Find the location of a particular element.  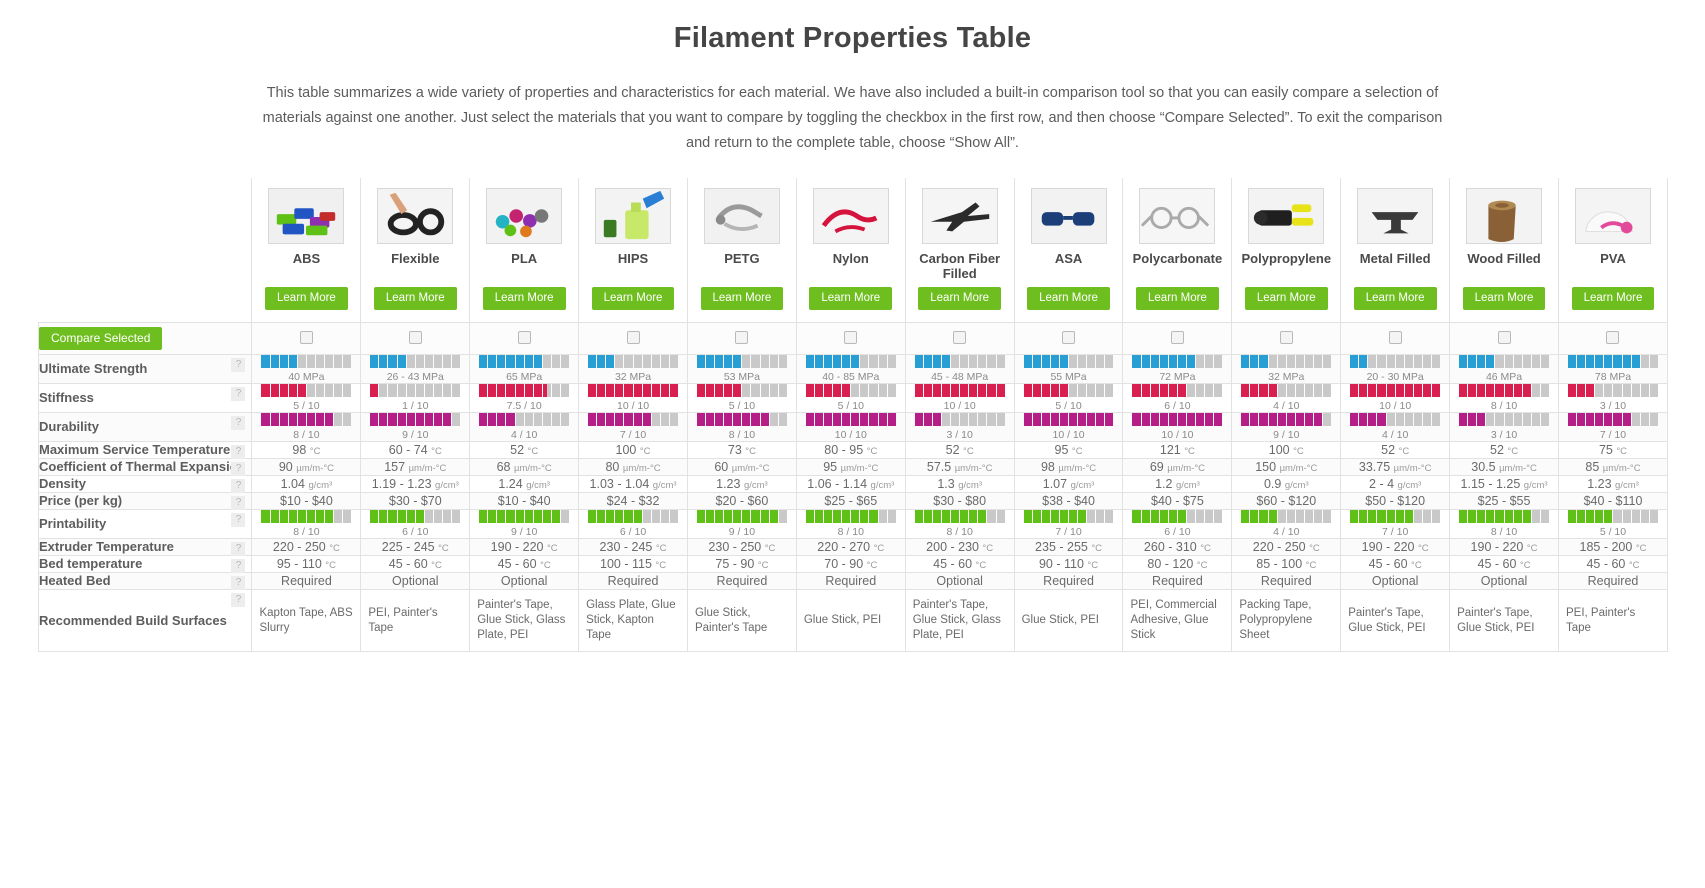

value-number: $38 - $40 is located at coordinates (1068, 501).